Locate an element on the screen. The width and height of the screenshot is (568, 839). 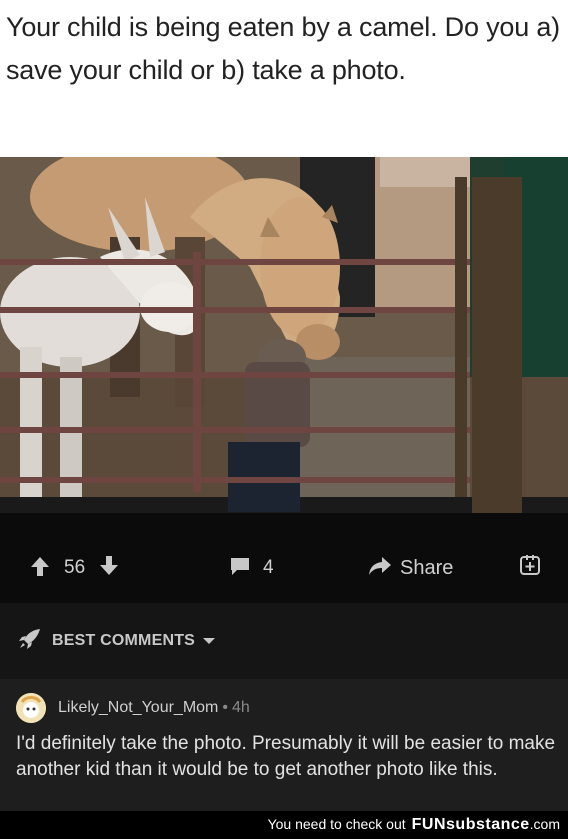
brand-substance: substance is located at coordinates (488, 824).